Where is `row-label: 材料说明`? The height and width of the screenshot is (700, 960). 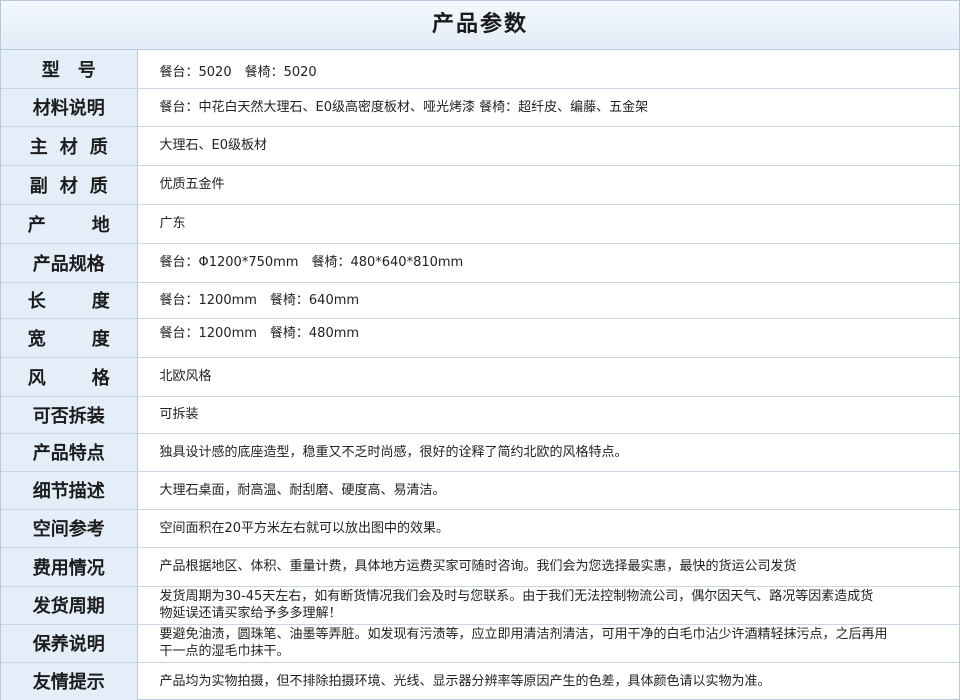 row-label: 材料说明 is located at coordinates (69, 107).